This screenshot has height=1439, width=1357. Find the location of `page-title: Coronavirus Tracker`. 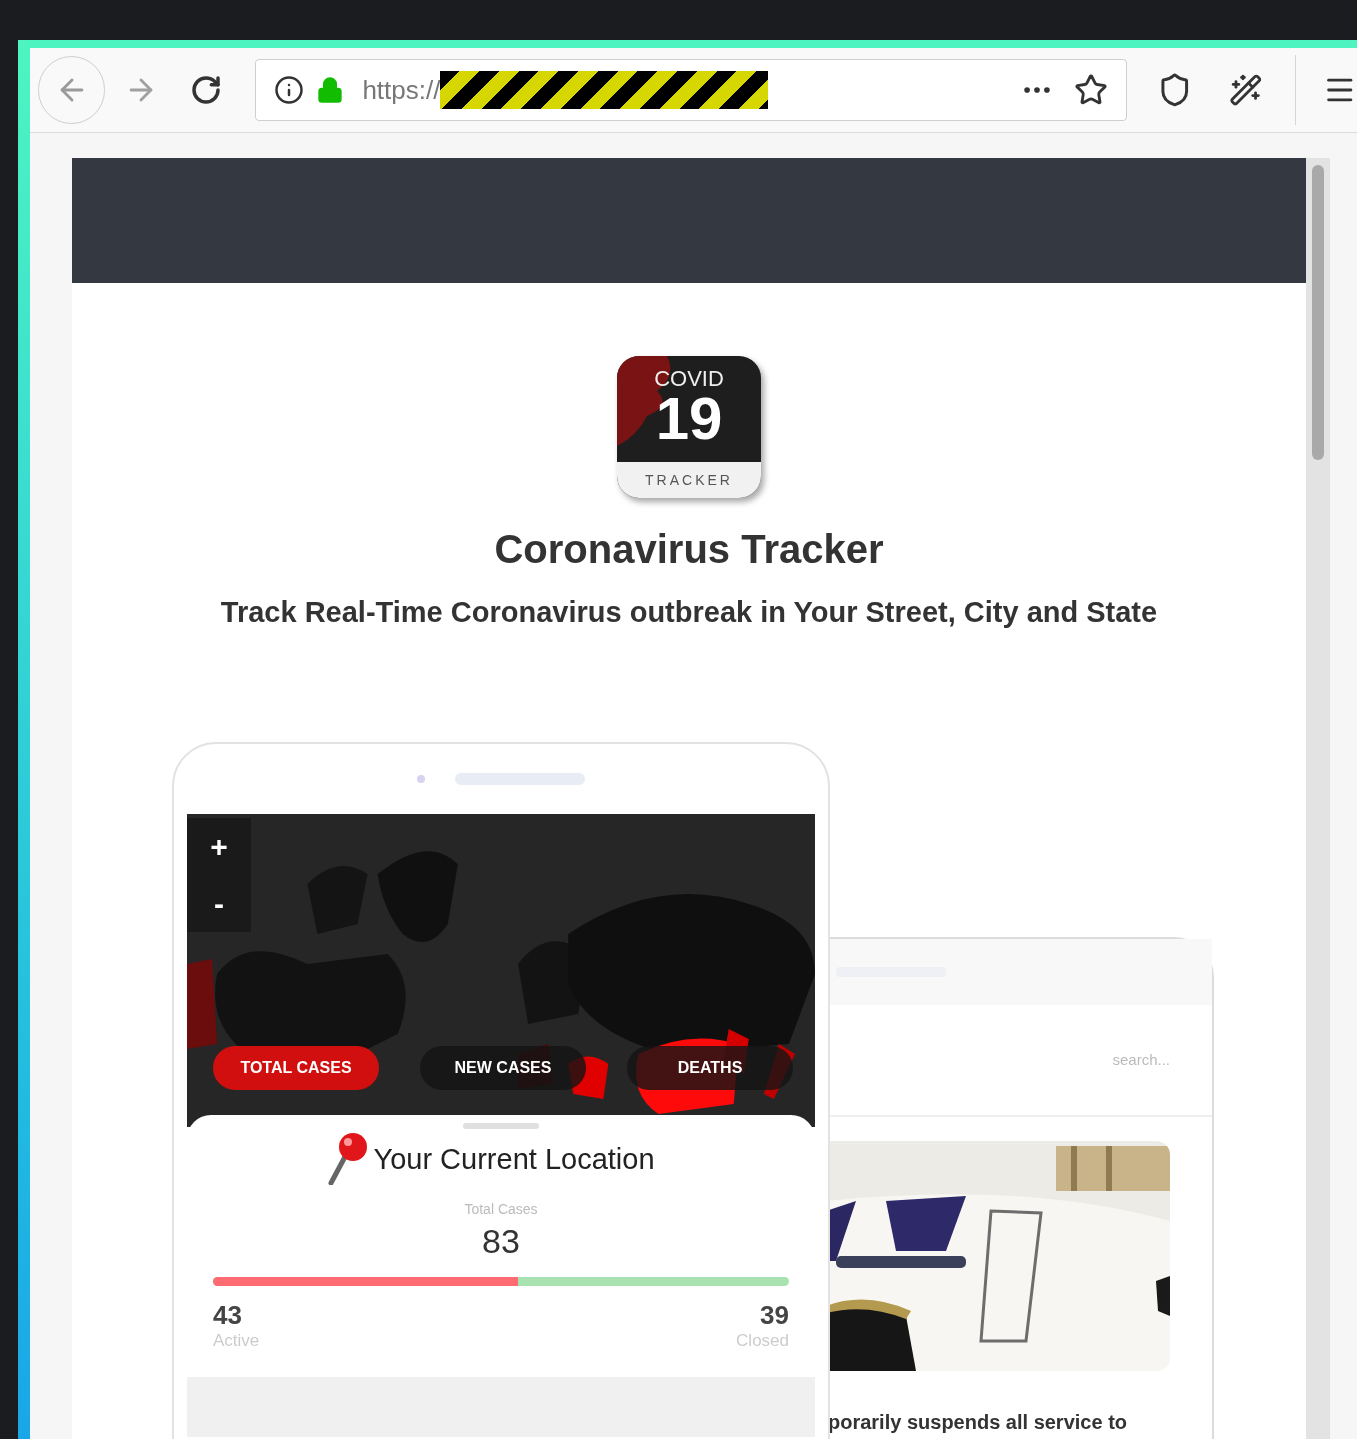

page-title: Coronavirus Tracker is located at coordinates (689, 549).